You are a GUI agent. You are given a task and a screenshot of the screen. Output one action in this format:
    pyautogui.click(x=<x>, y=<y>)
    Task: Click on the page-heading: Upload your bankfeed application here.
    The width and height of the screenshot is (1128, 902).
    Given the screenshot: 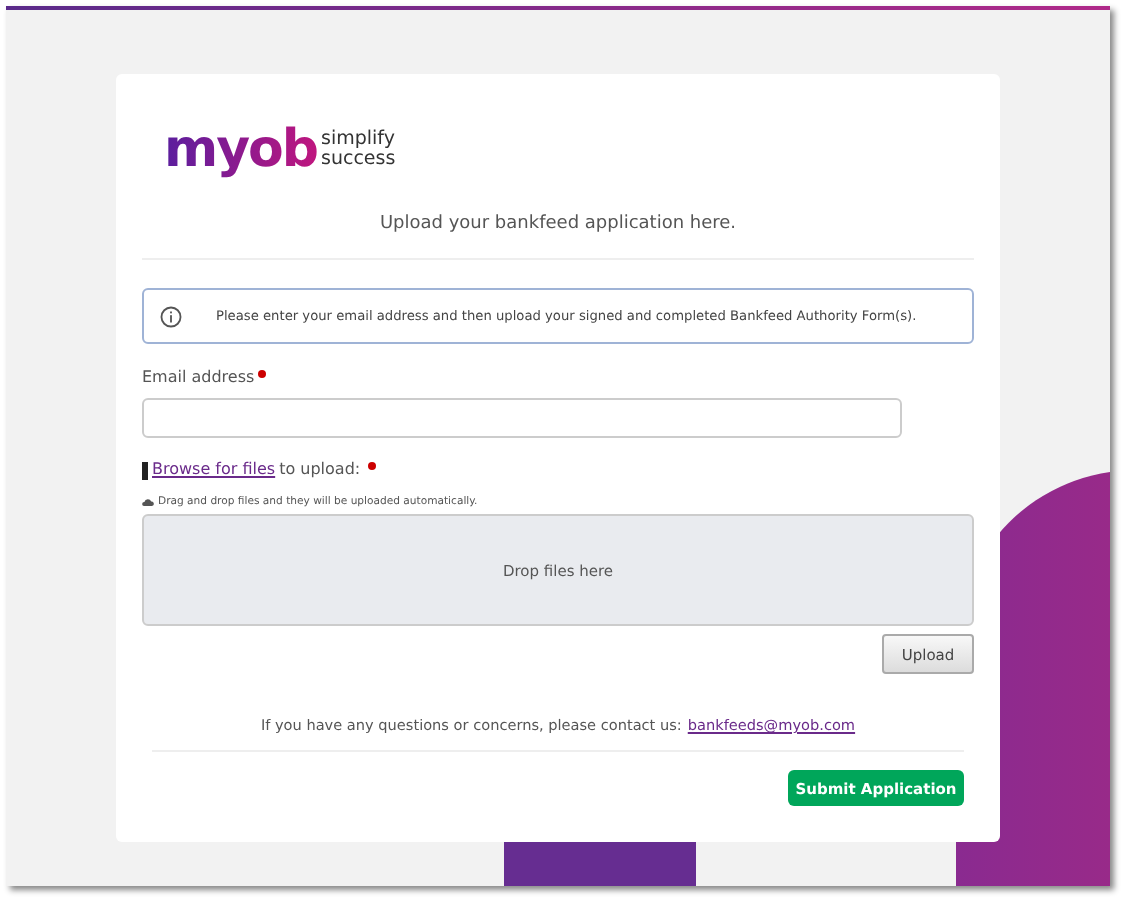 What is the action you would take?
    pyautogui.click(x=558, y=224)
    